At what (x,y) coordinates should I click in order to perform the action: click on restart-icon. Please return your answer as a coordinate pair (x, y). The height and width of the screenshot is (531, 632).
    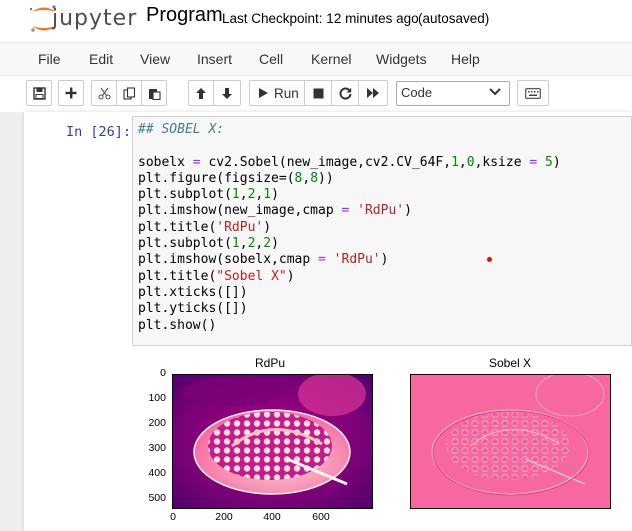
    Looking at the image, I should click on (345, 93).